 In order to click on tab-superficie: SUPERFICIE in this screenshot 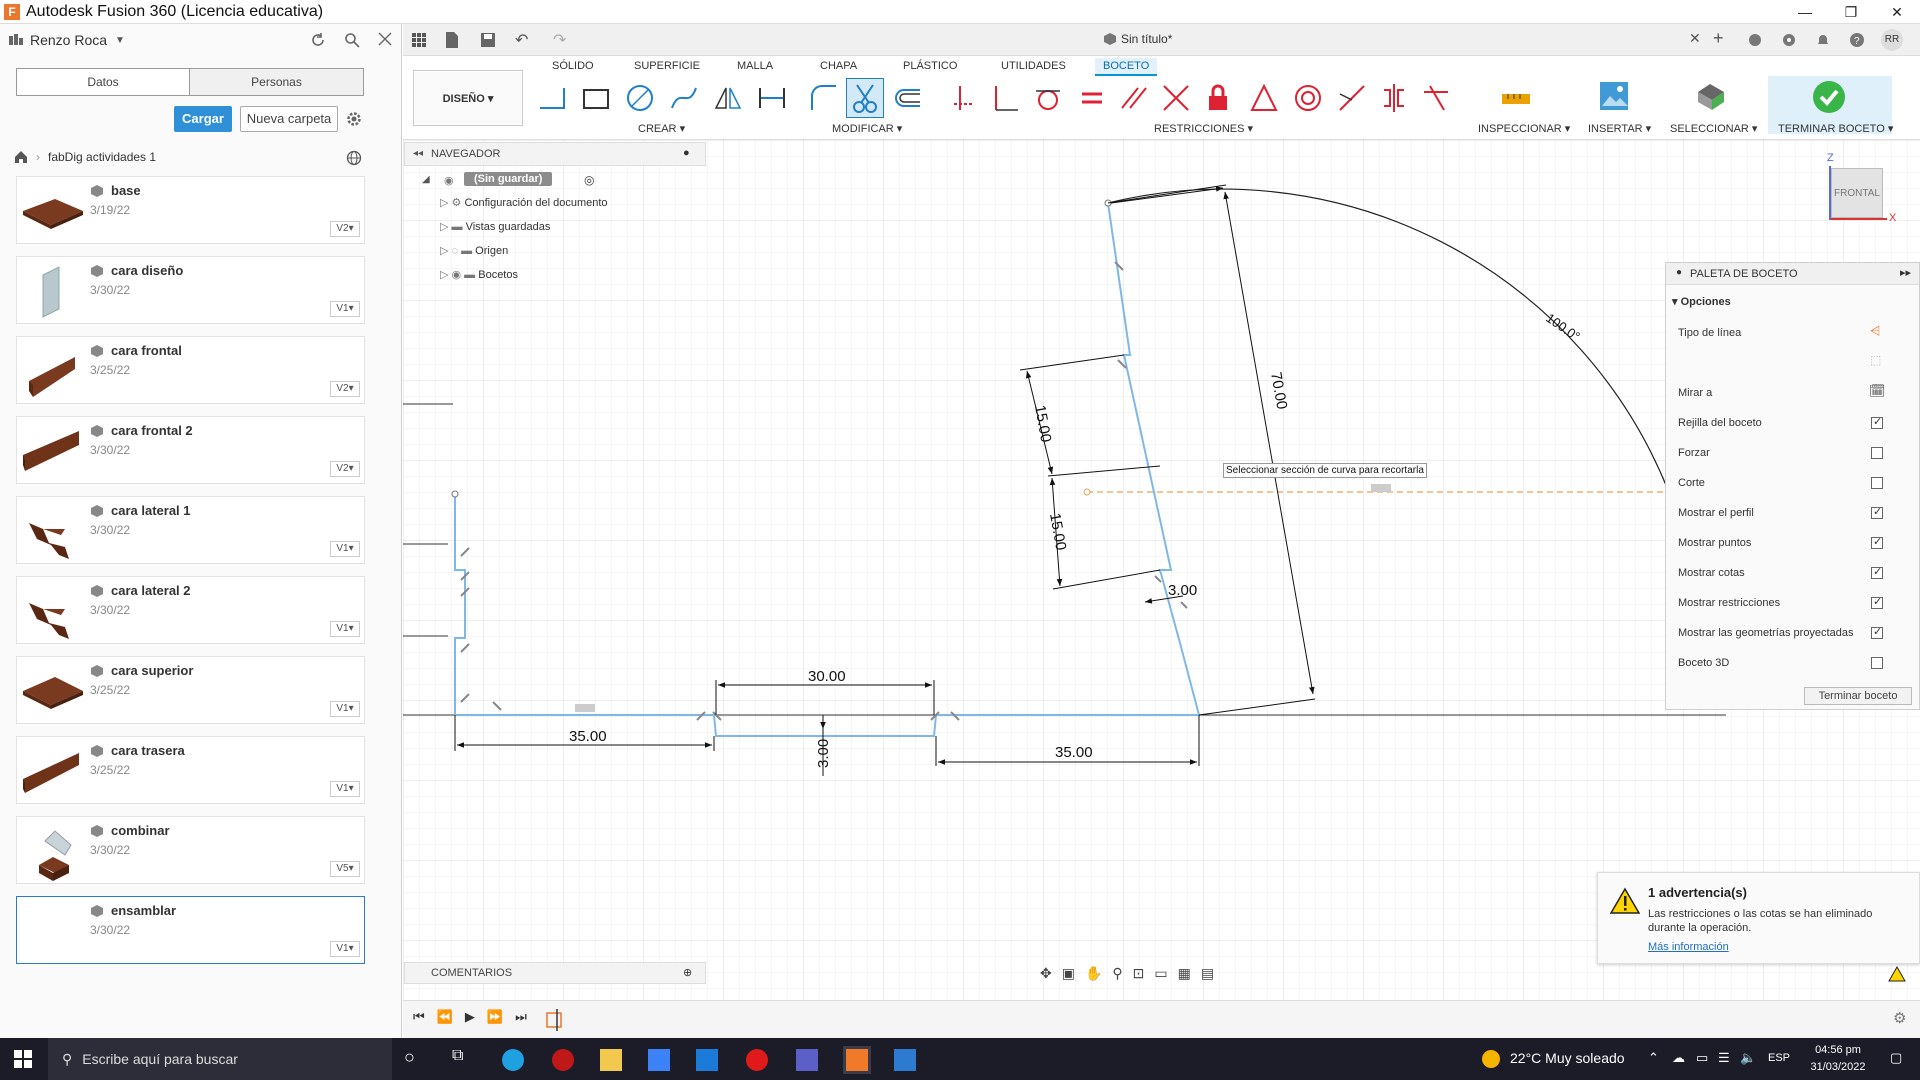, I will do `click(667, 66)`.